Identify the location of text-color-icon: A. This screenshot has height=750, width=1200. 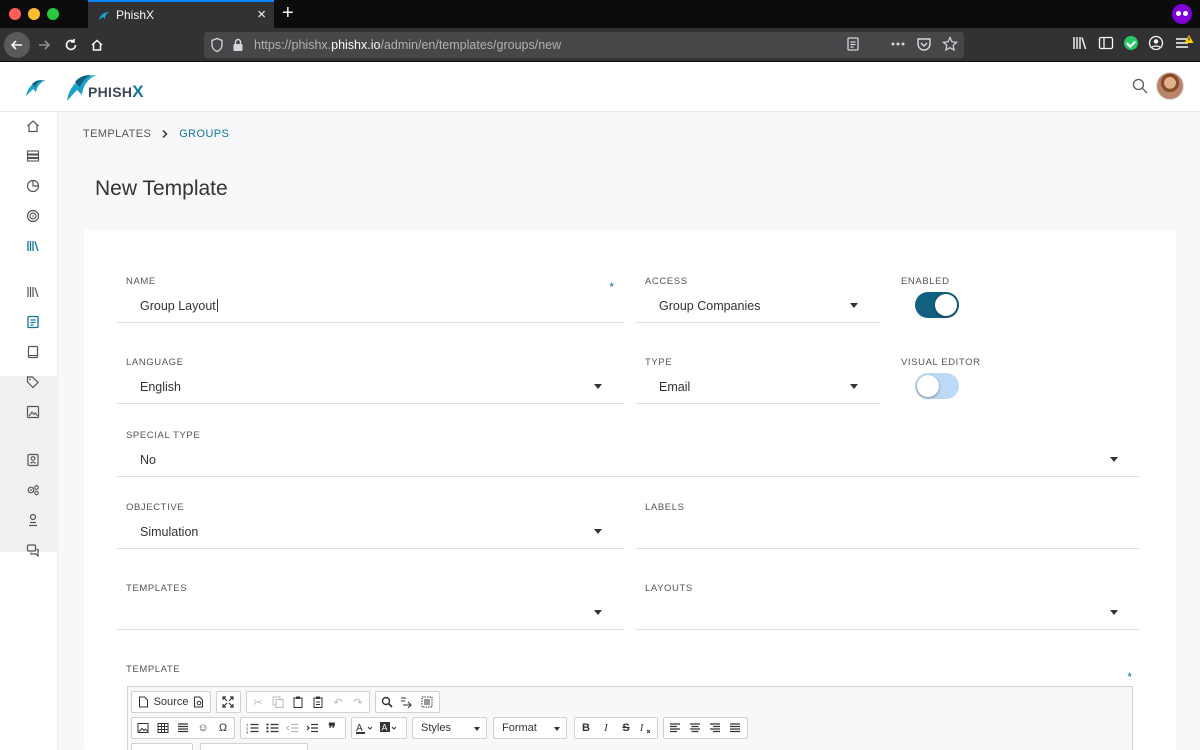
(365, 728).